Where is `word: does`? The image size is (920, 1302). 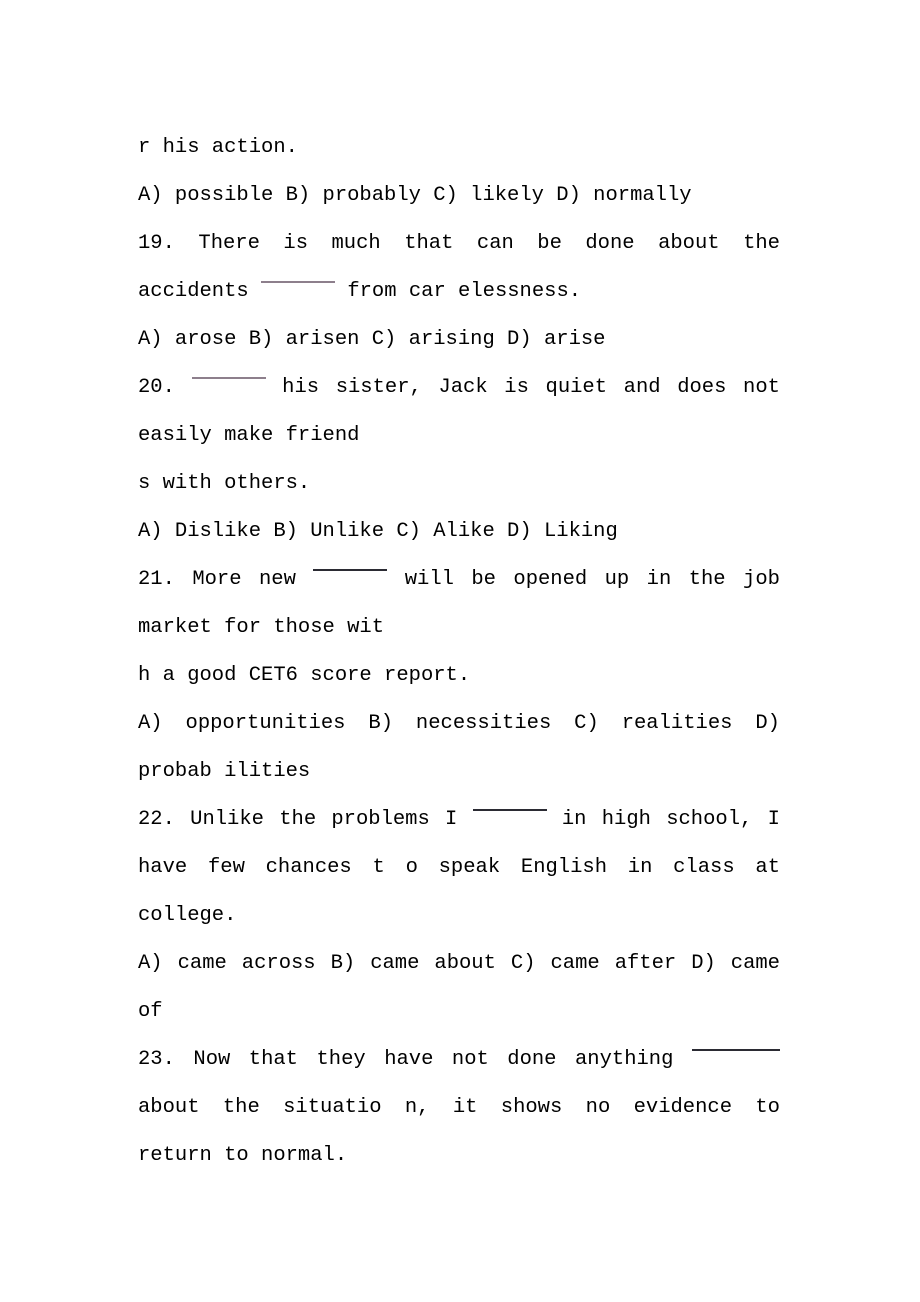 word: does is located at coordinates (702, 387).